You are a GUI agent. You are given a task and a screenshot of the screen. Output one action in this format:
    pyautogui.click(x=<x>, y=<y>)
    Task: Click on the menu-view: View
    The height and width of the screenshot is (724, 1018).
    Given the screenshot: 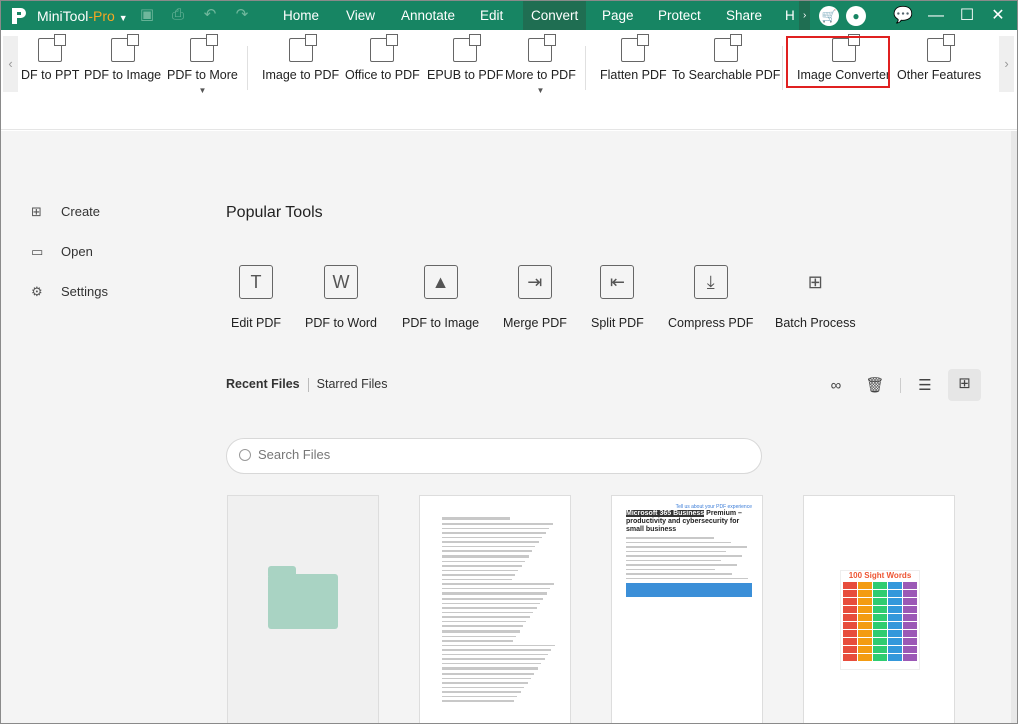 What is the action you would take?
    pyautogui.click(x=360, y=15)
    